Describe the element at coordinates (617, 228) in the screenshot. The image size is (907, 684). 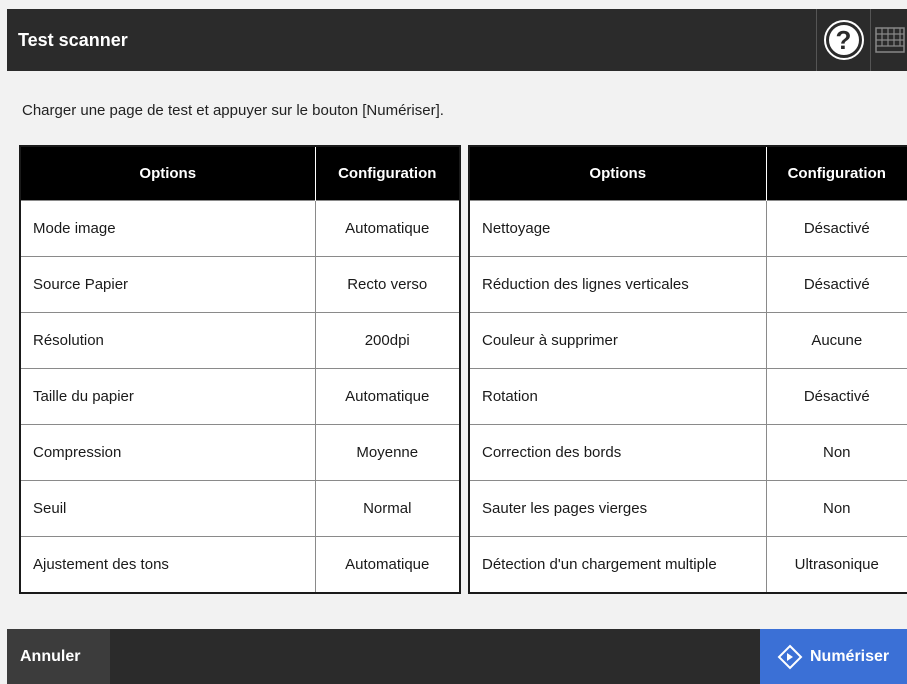
I see `option-label: Nettoyage` at that location.